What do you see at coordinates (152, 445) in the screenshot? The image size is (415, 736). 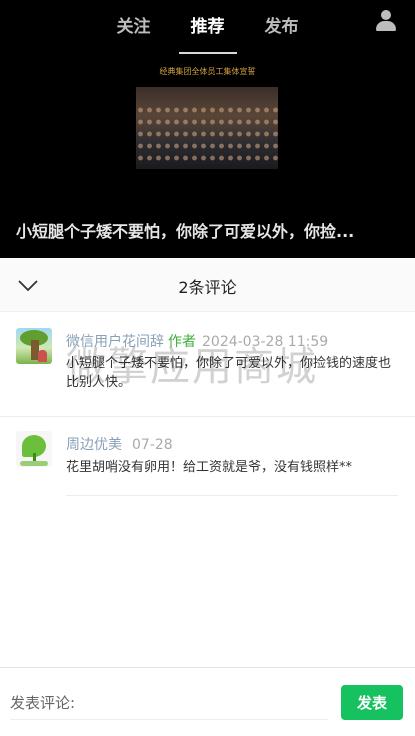 I see `comment-time: 07-28` at bounding box center [152, 445].